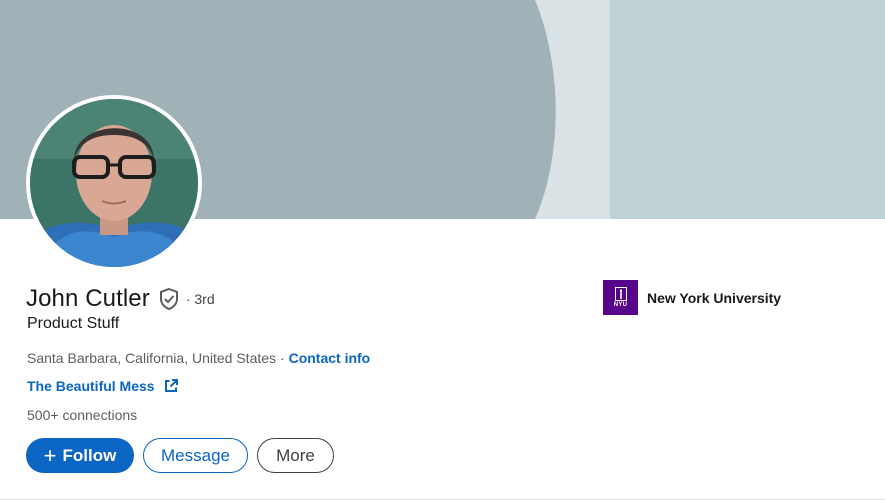 The width and height of the screenshot is (885, 500). I want to click on contact-info-link: Contact info, so click(330, 358).